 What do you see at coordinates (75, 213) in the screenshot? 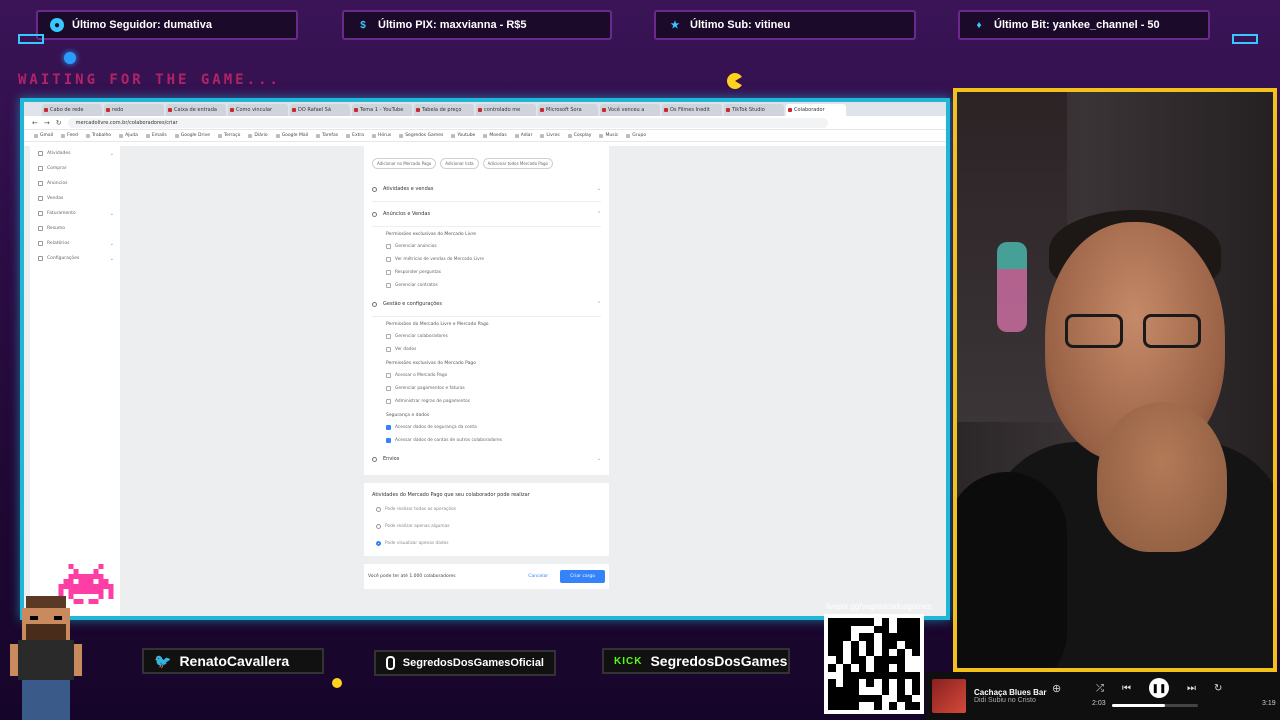
I see `sidebar-item: Faturamento ⌄` at bounding box center [75, 213].